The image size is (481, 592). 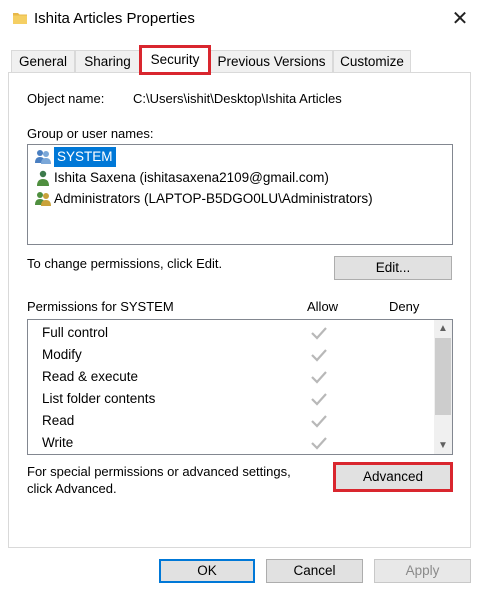 I want to click on ok-button: OK, so click(x=207, y=571).